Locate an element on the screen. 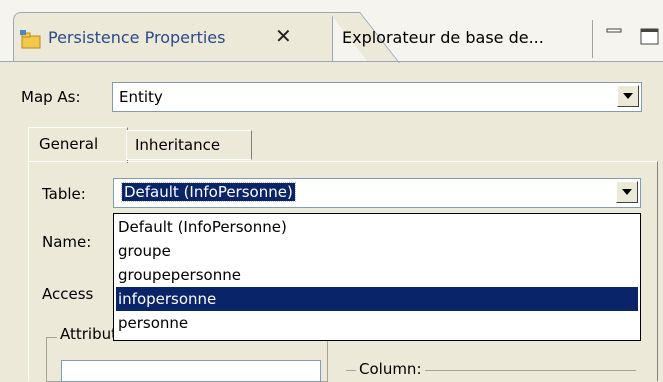  tab-inheritance: Inheritance is located at coordinates (189, 145).